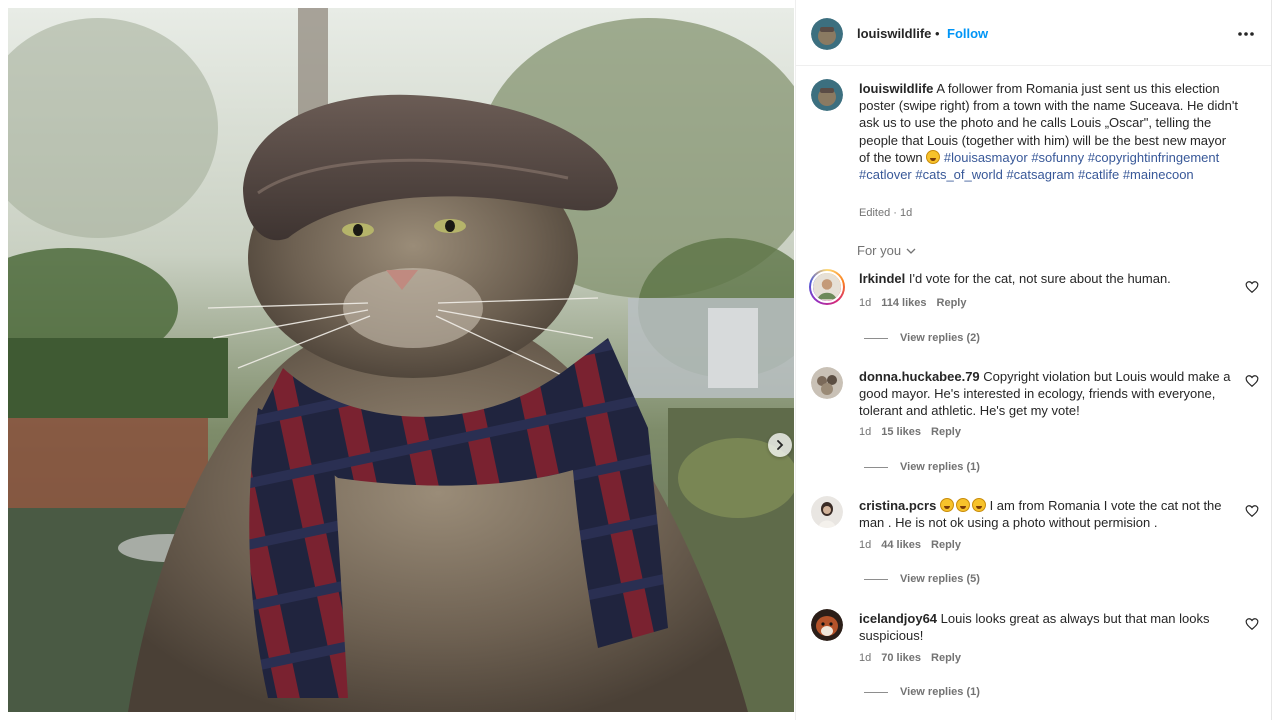  What do you see at coordinates (879, 250) in the screenshot?
I see `comments-filter-label: For you` at bounding box center [879, 250].